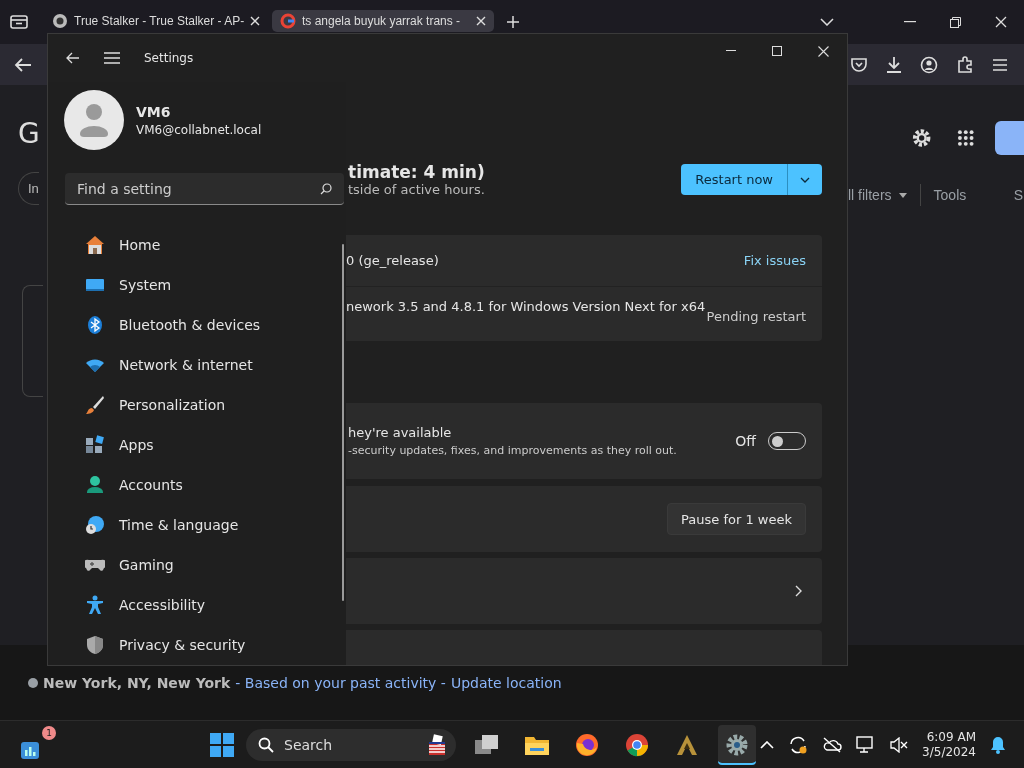 The image size is (1024, 768). I want to click on apps-grid-icon, so click(966, 138).